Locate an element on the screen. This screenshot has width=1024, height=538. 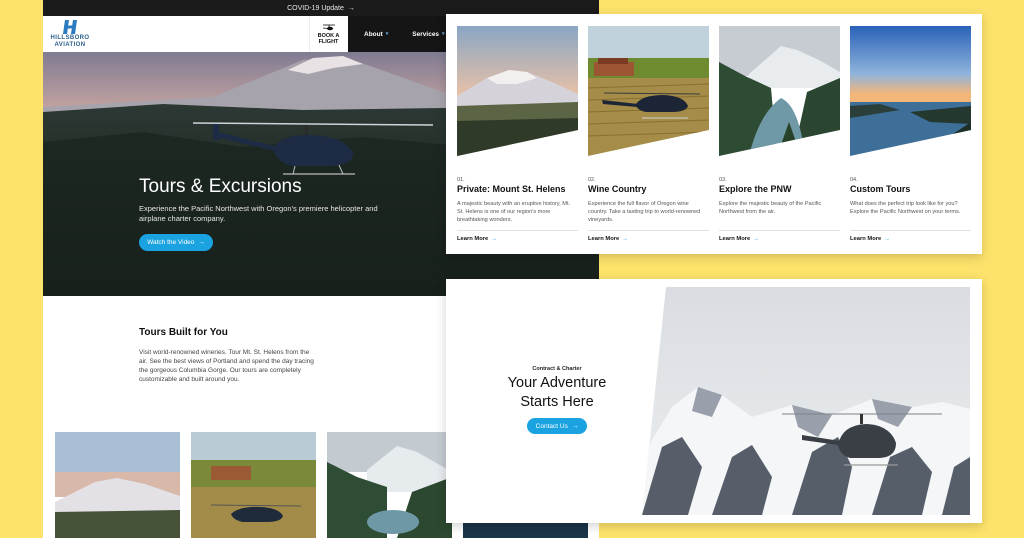
logo-line1: HILLSBORO is located at coordinates (70, 38).